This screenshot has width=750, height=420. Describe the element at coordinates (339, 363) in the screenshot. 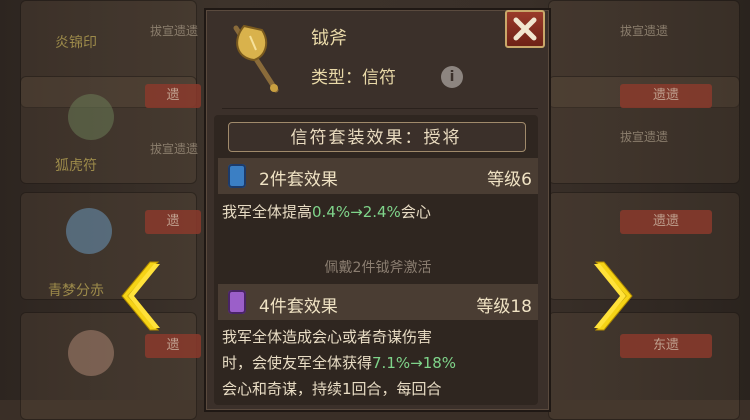

I see `set4-description-line2: 时，会使友军全体获得7.1%→18%` at that location.